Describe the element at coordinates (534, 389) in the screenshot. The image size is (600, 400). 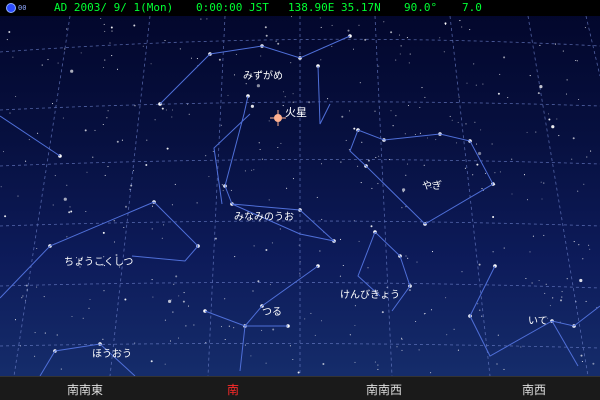
I see `direction-label-sw: 南西` at that location.